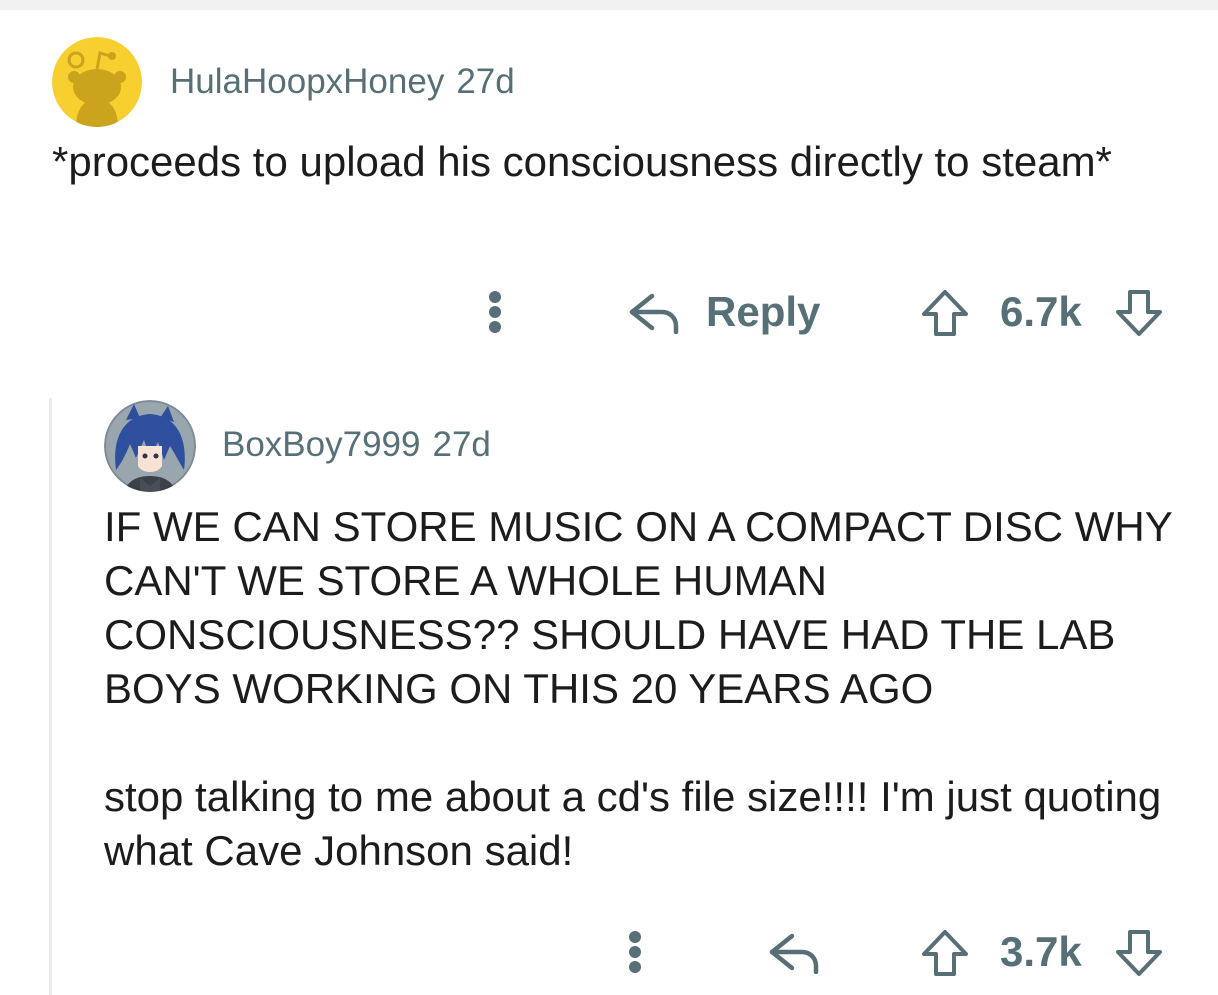 Image resolution: width=1218 pixels, height=995 pixels. I want to click on username-link: BoxBoy7999, so click(321, 444).